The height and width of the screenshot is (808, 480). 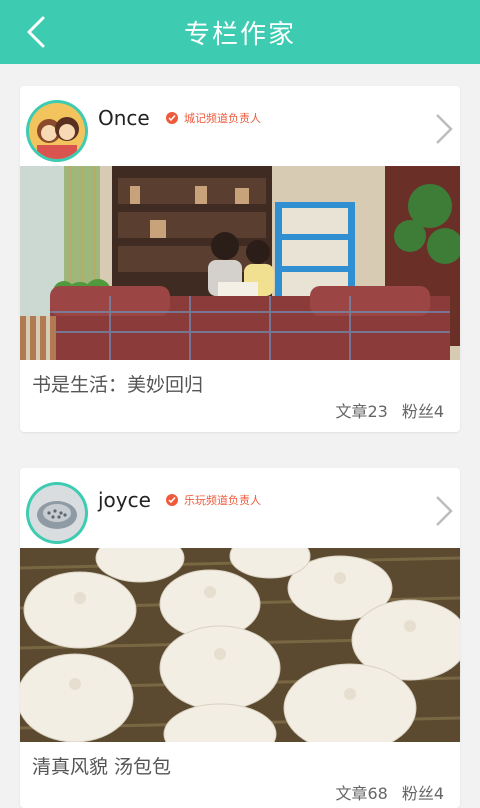 What do you see at coordinates (124, 500) in the screenshot?
I see `author-name: joyce` at bounding box center [124, 500].